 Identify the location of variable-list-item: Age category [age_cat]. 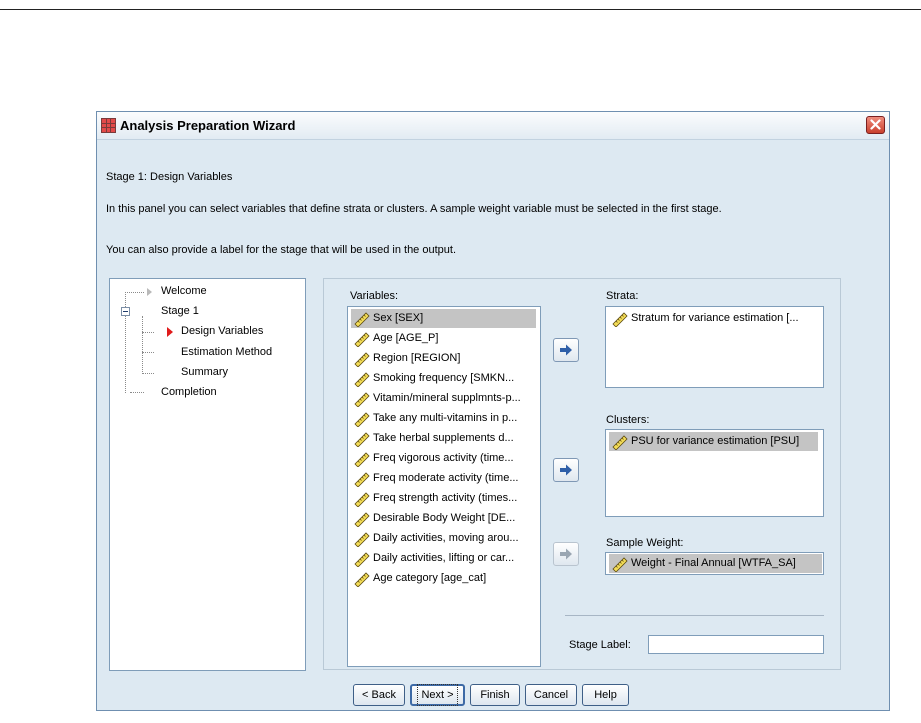
(443, 578).